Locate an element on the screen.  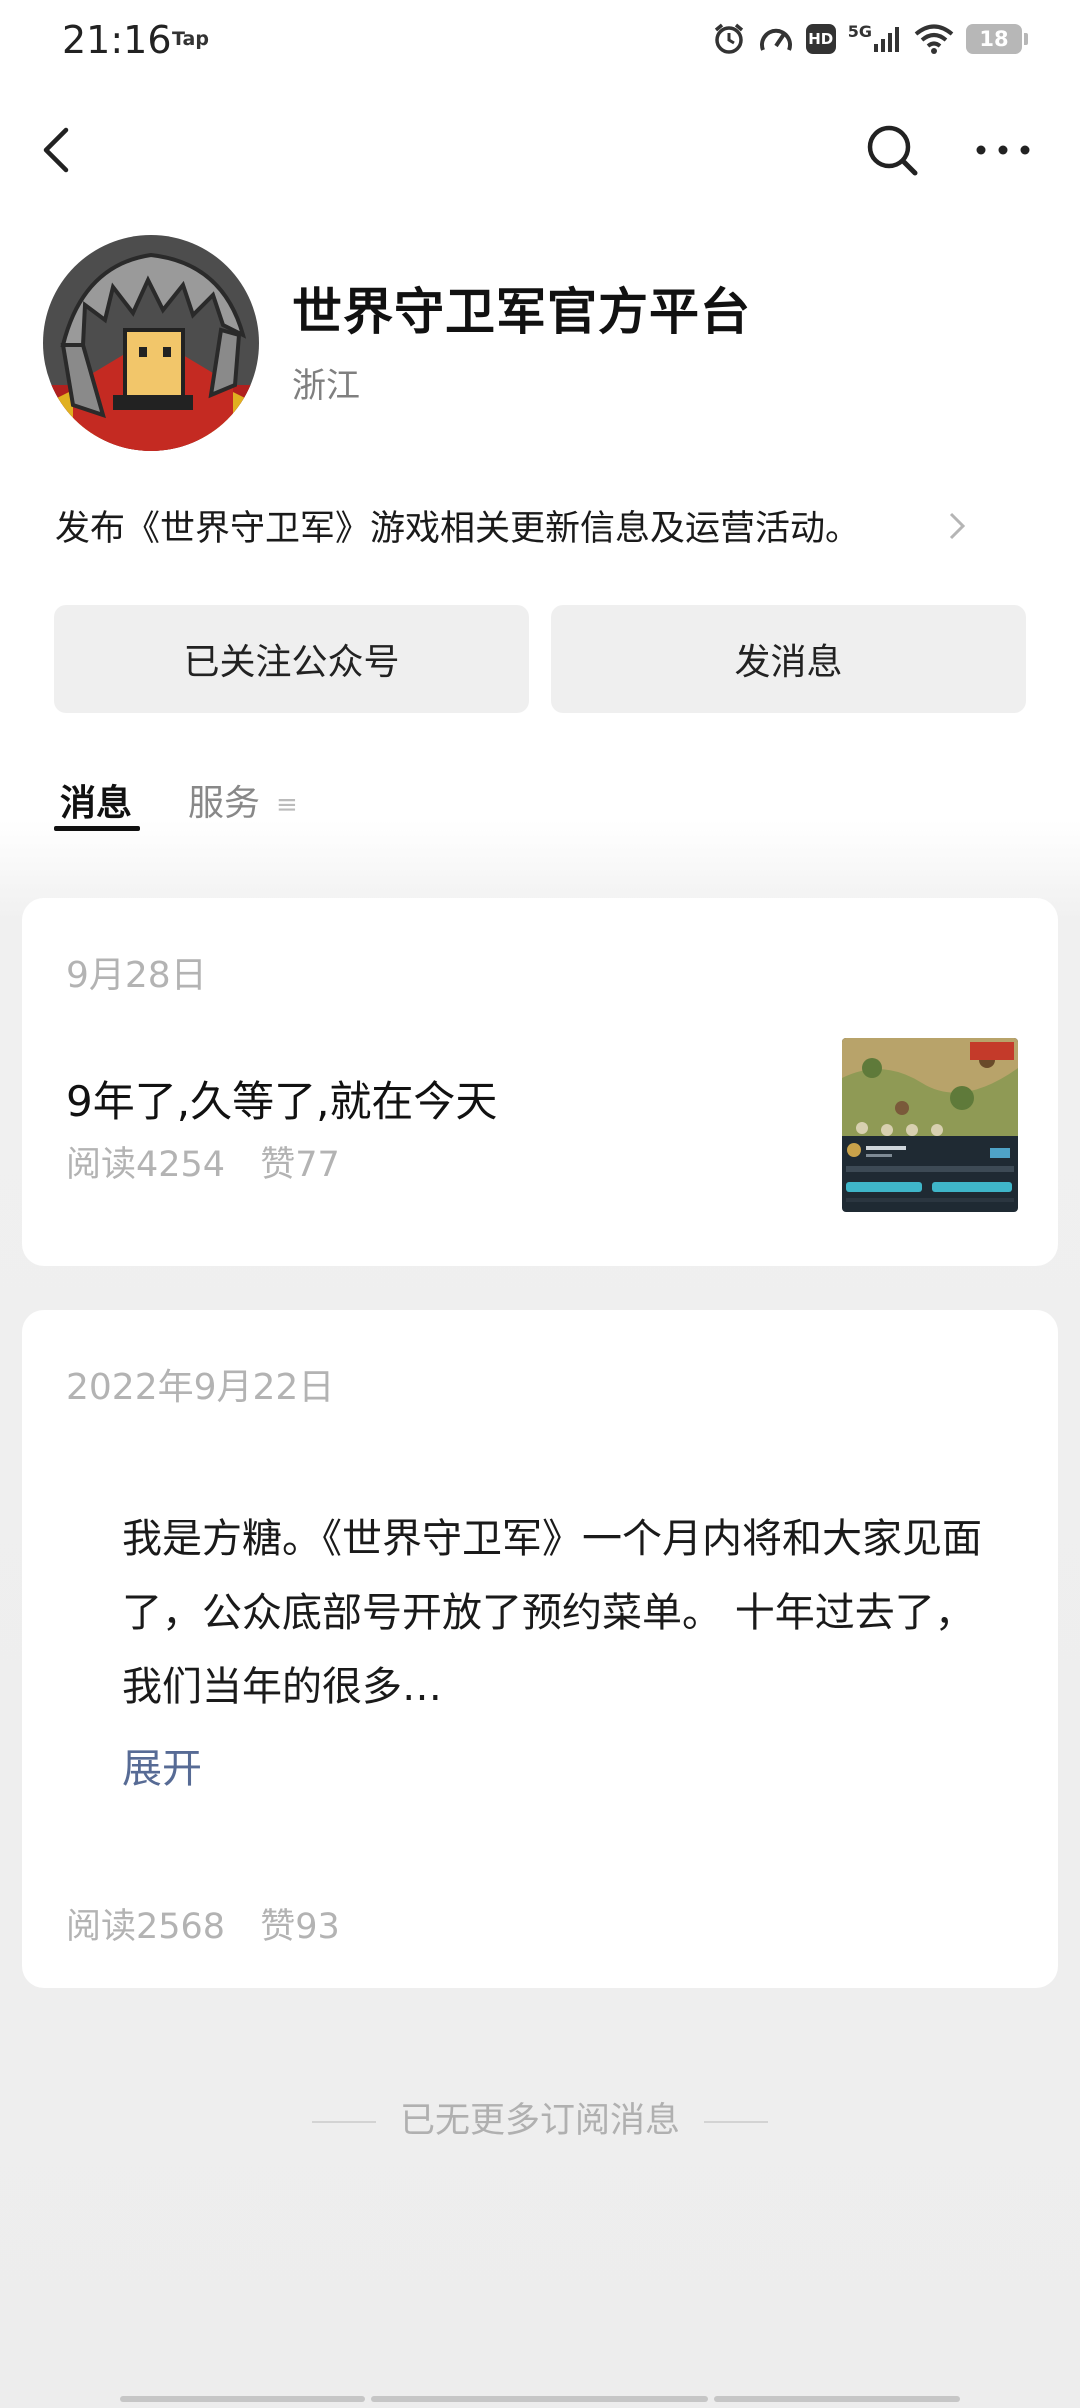
status-bar: 21:16 Tap HD 5G 18 is located at coordinates (540, 42).